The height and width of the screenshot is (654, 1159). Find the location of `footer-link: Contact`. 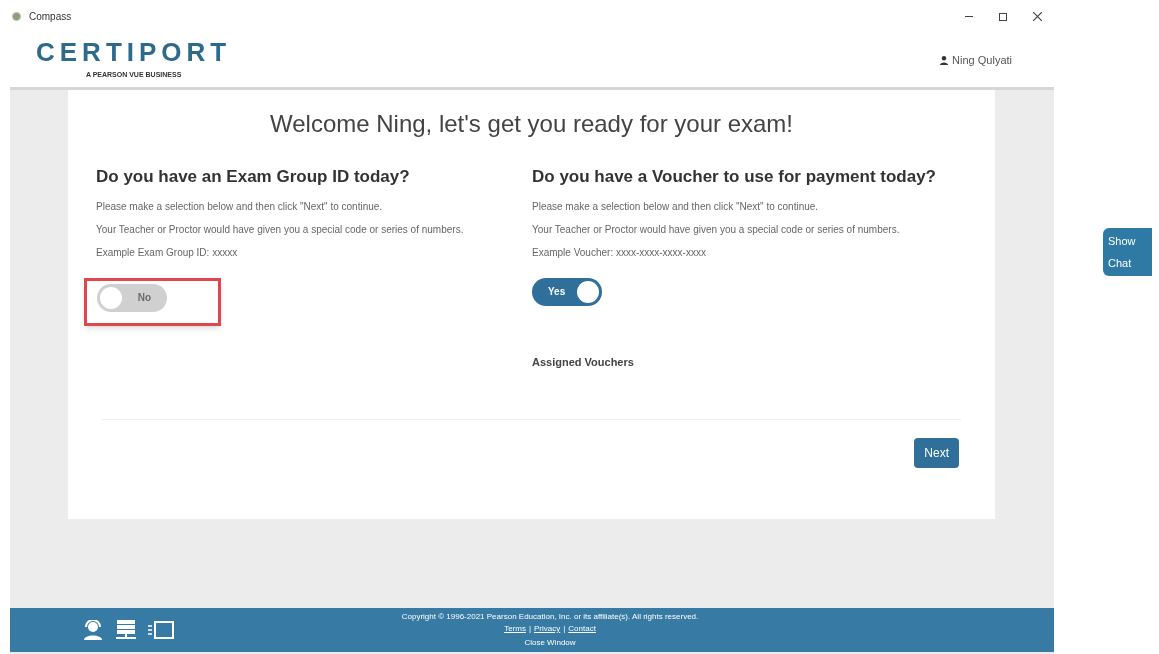

footer-link: Contact is located at coordinates (582, 629).